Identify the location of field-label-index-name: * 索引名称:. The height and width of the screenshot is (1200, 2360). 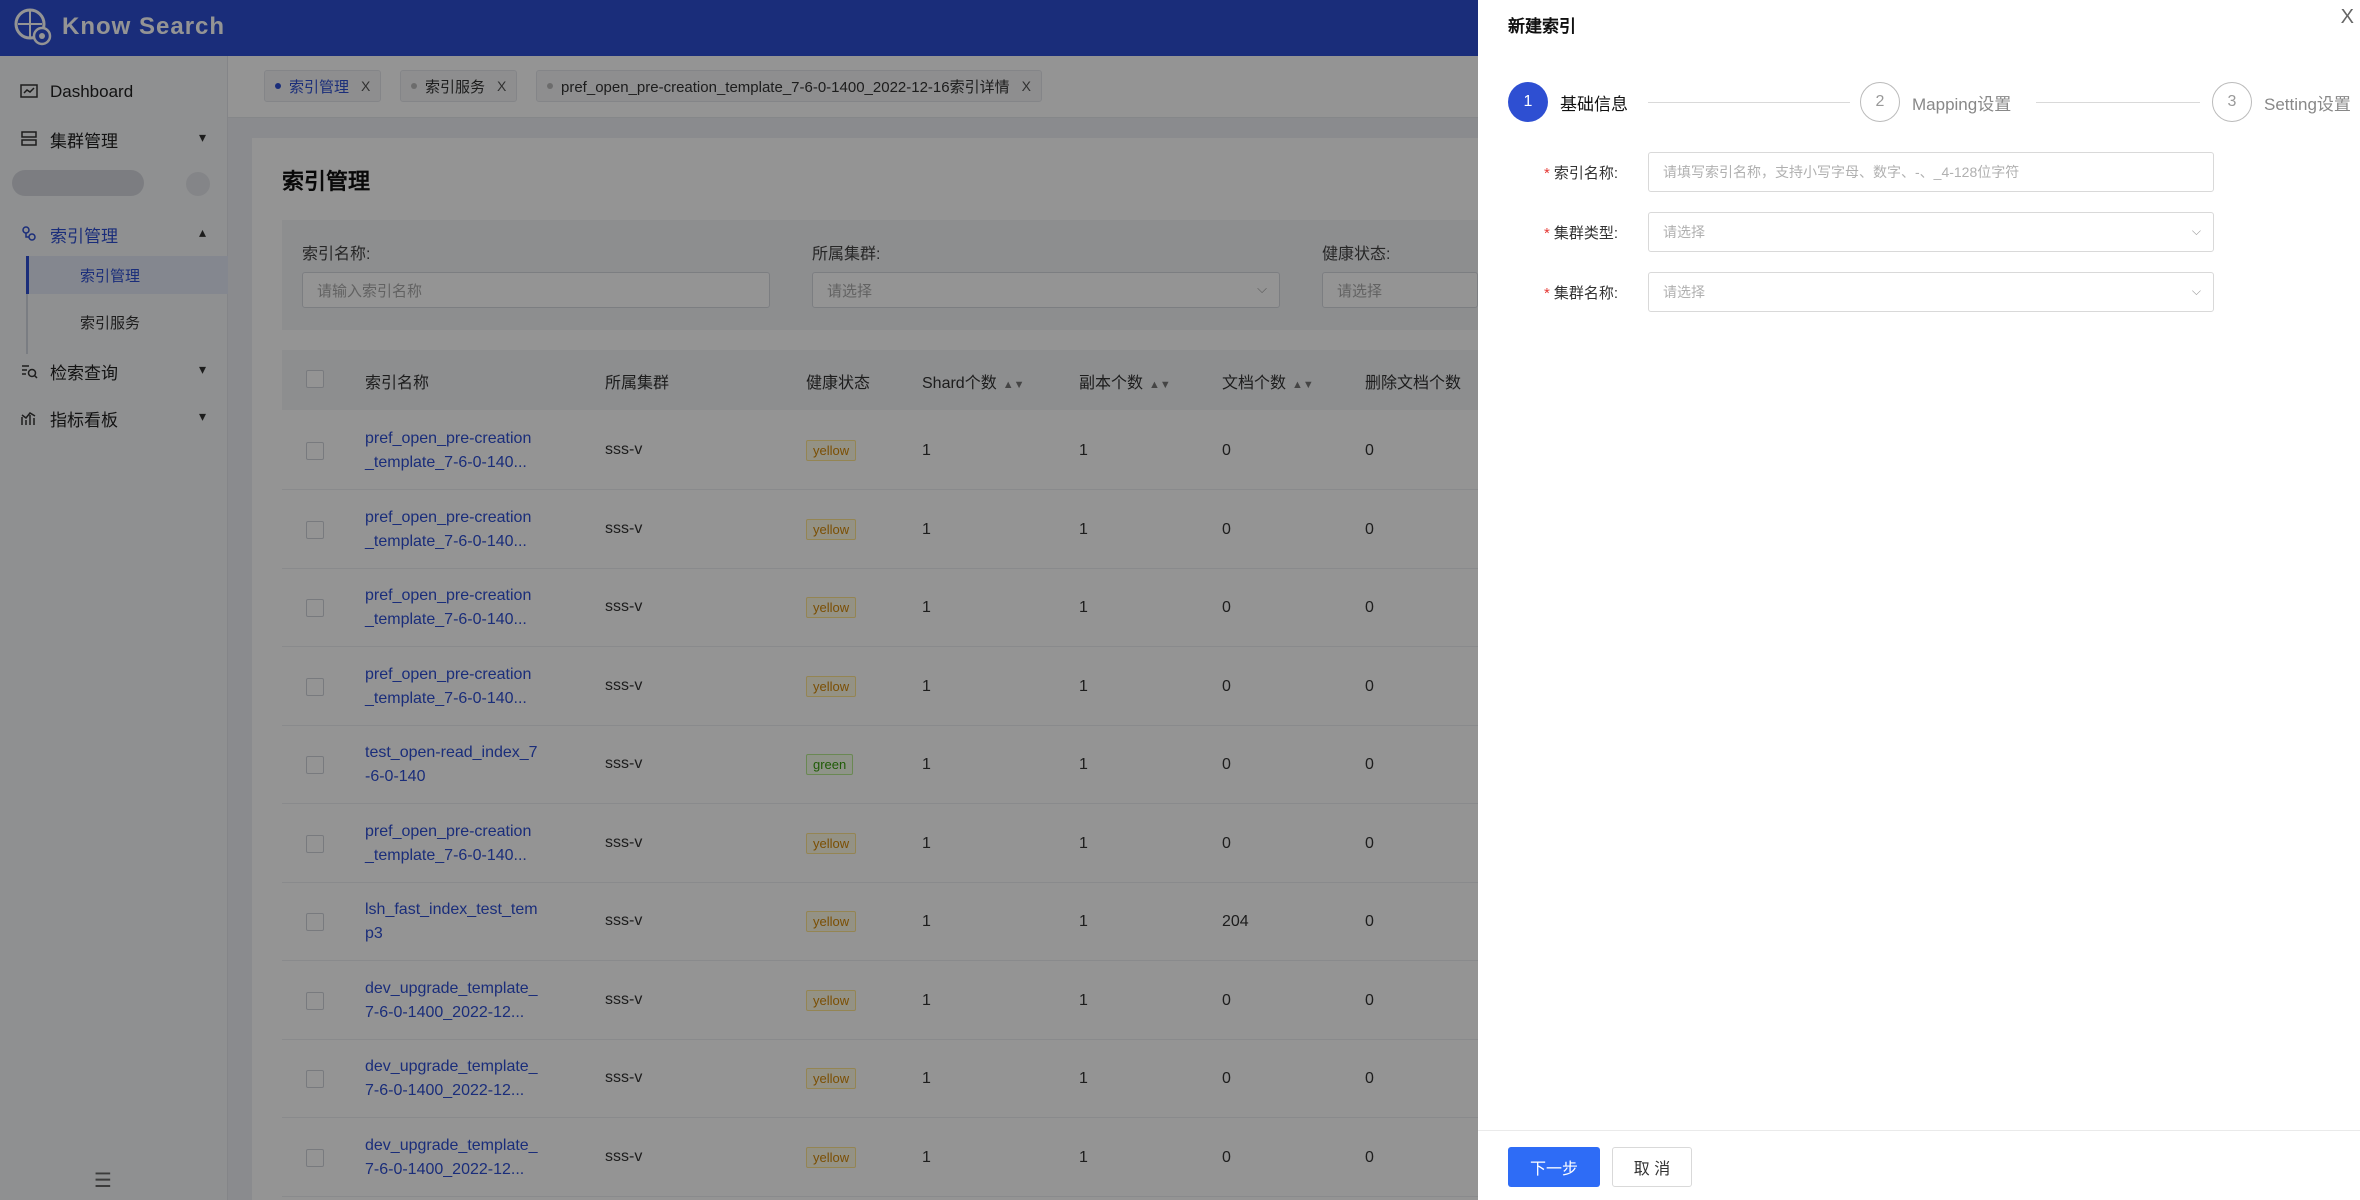
(1568, 172).